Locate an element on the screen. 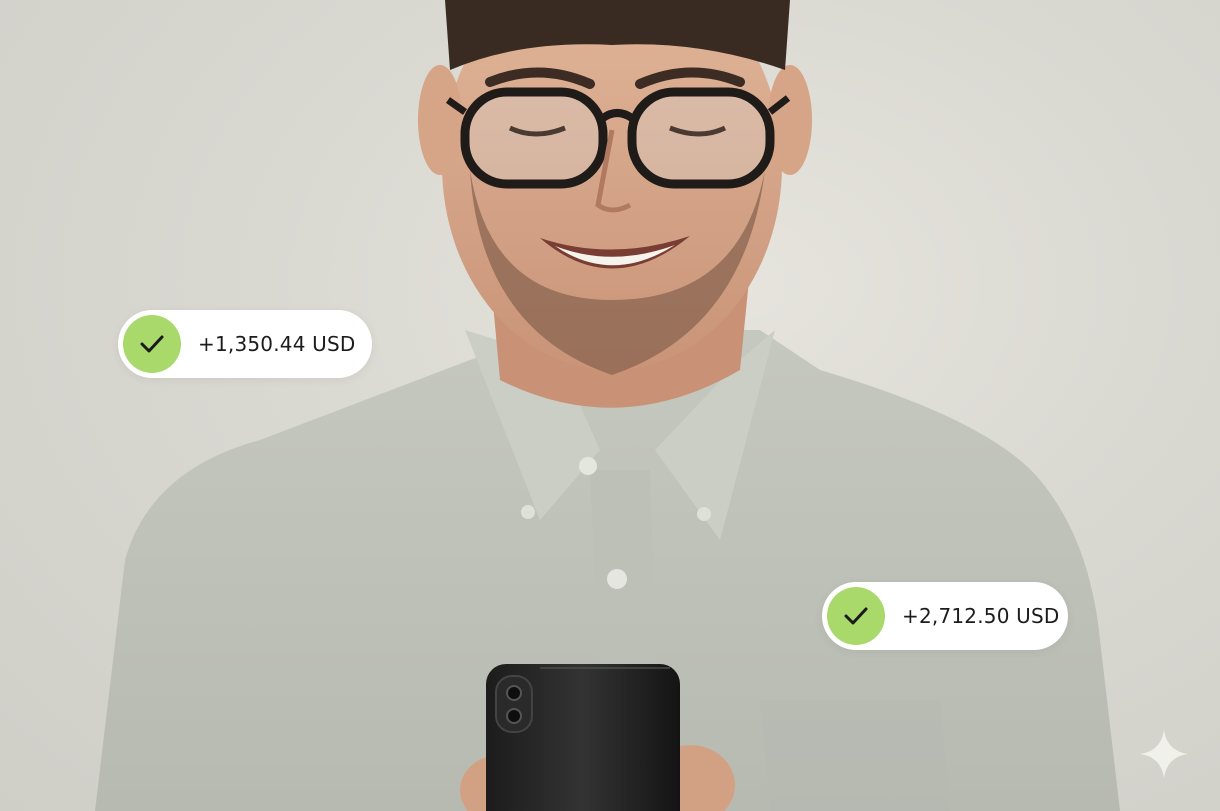  payment-received-badge: +2,712.50 USD is located at coordinates (945, 616).